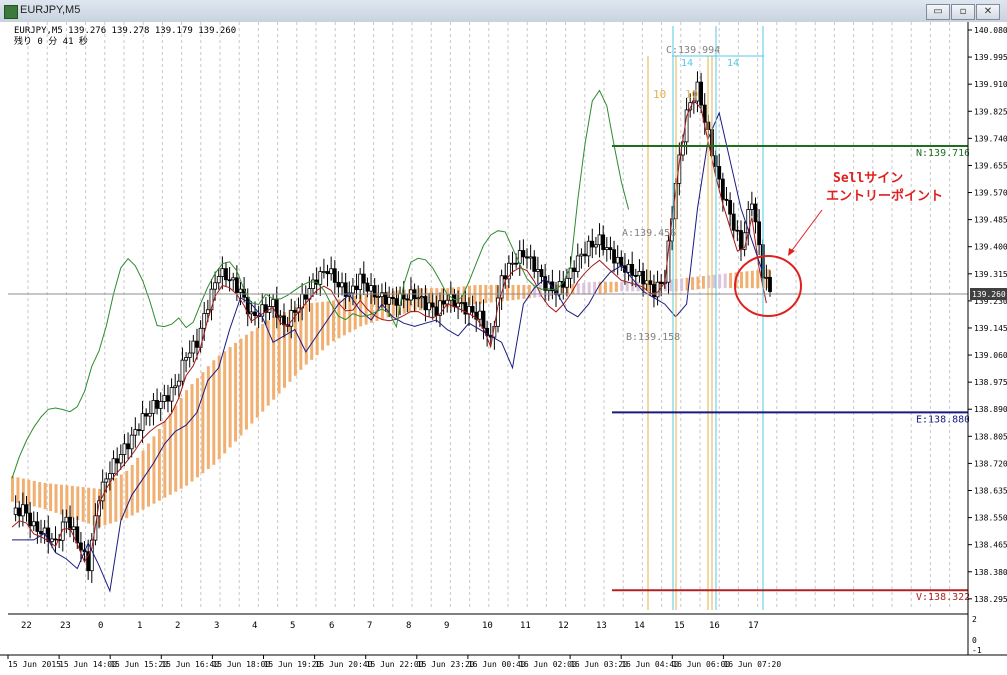  What do you see at coordinates (868, 178) in the screenshot?
I see `annotation-line-1: Sellサイン` at bounding box center [868, 178].